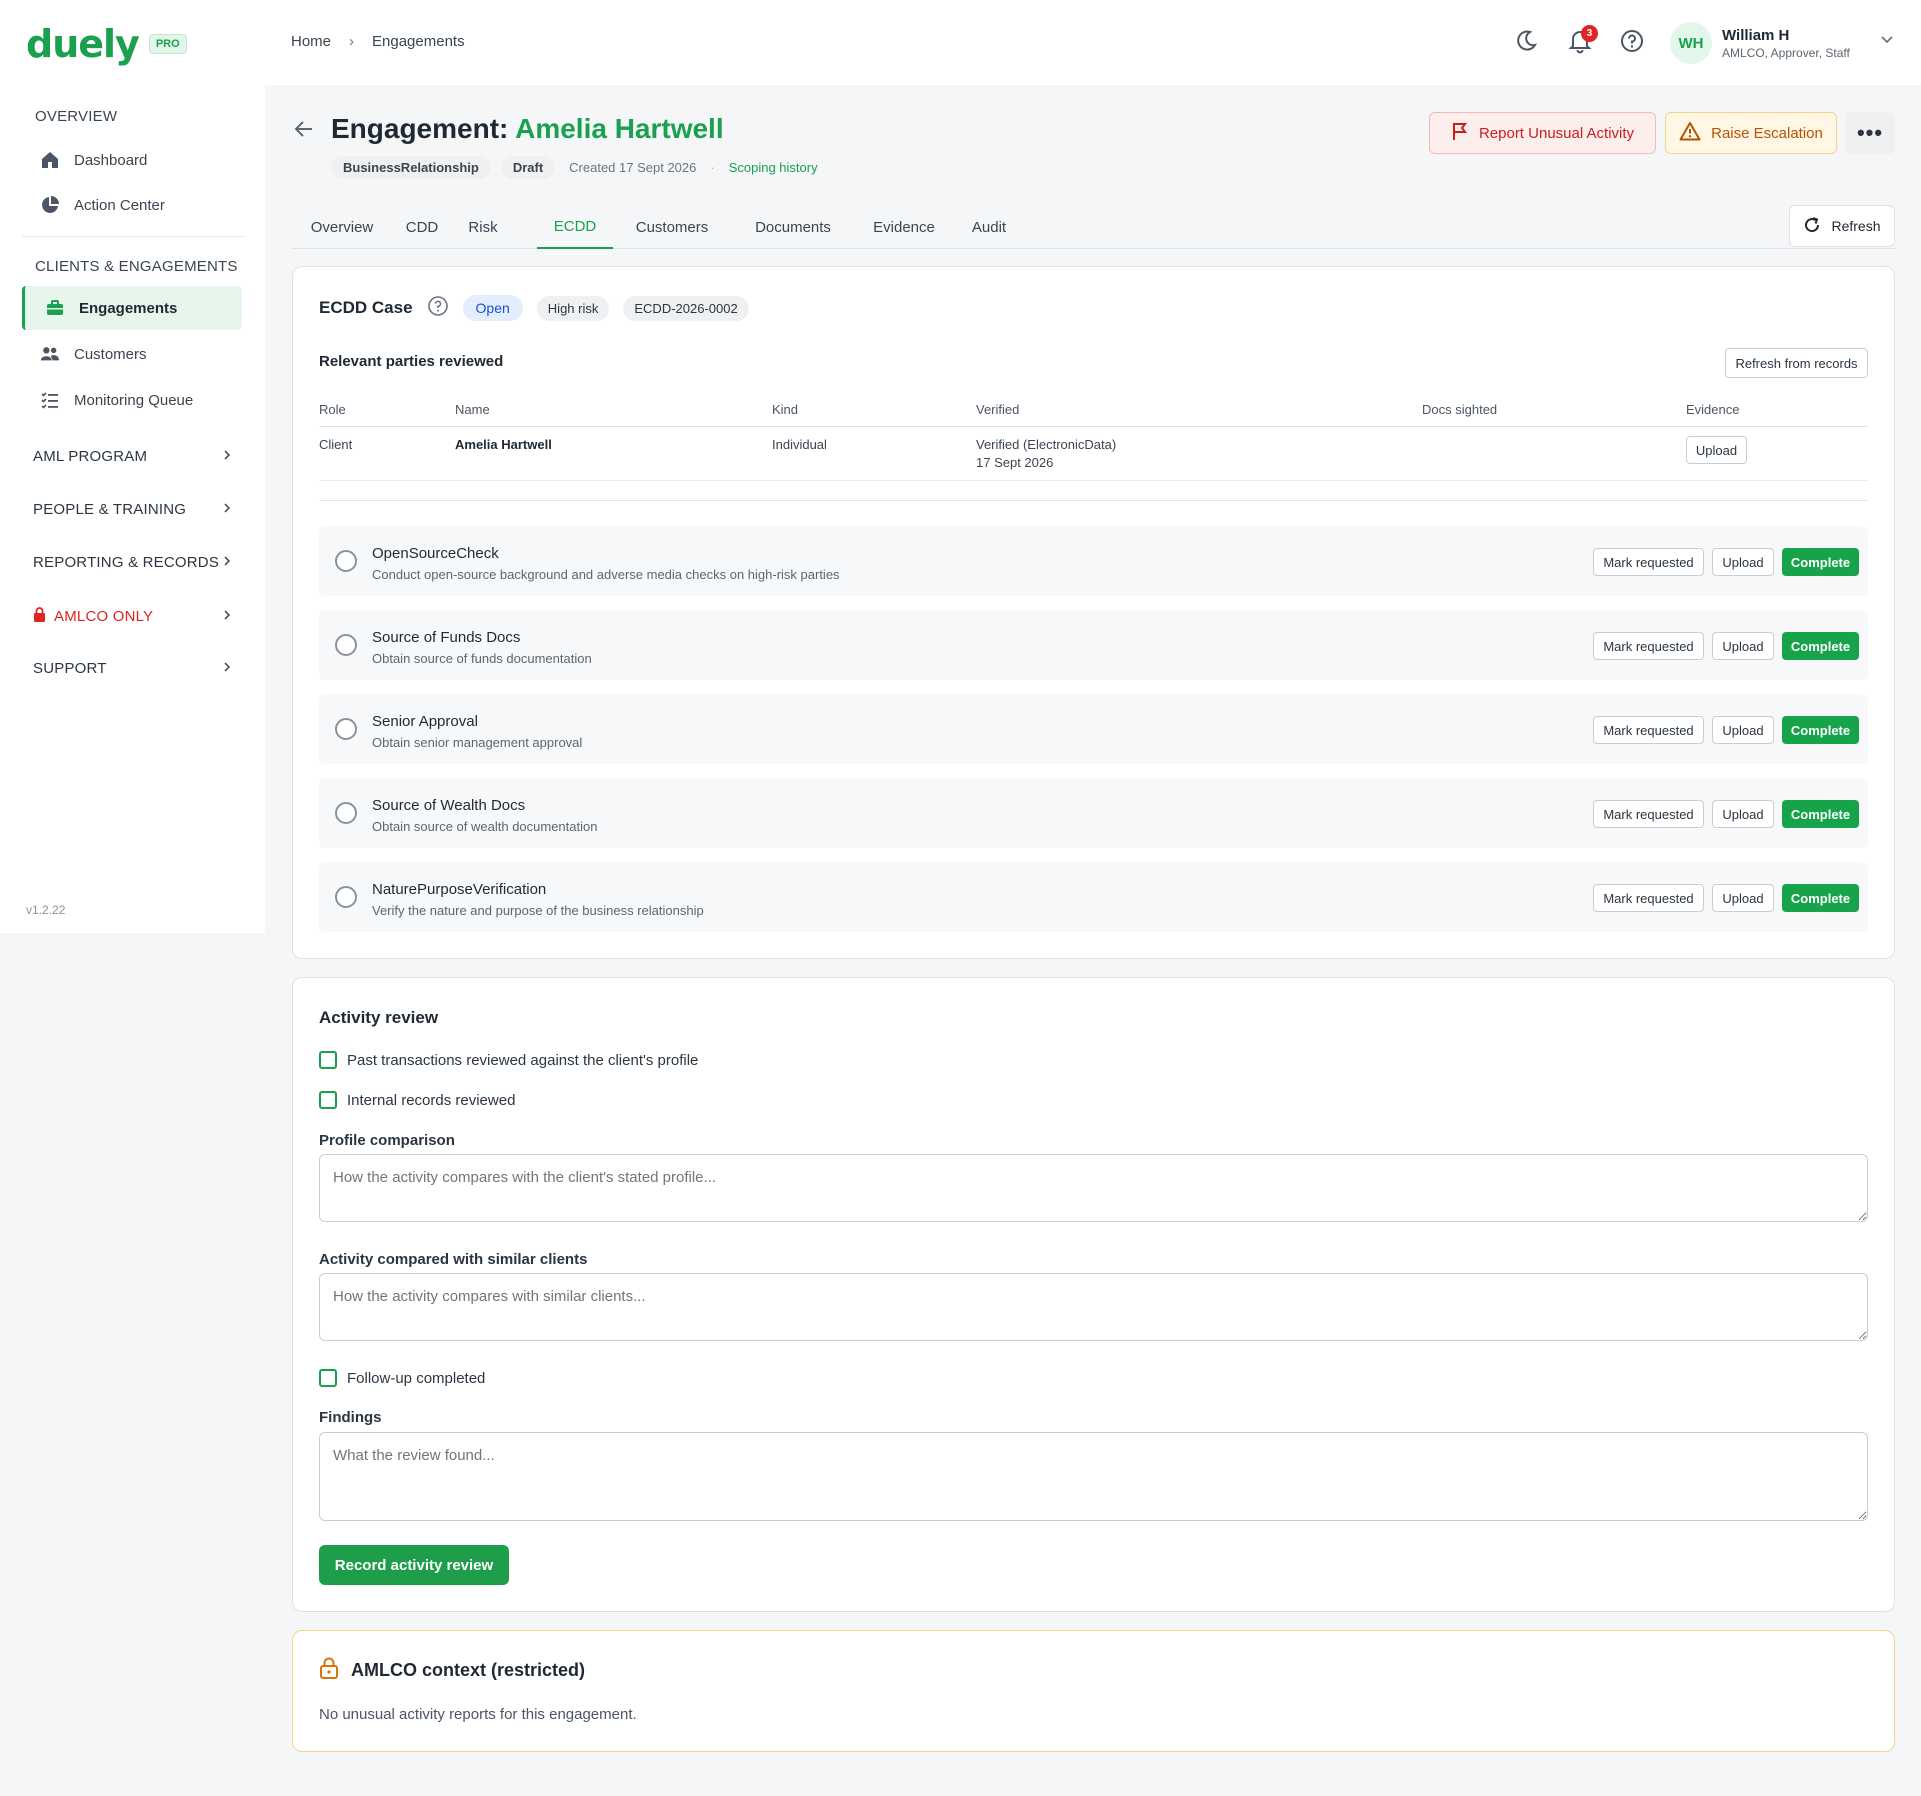 The height and width of the screenshot is (1796, 1921). I want to click on scoping-history-link: Scoping history, so click(771, 167).